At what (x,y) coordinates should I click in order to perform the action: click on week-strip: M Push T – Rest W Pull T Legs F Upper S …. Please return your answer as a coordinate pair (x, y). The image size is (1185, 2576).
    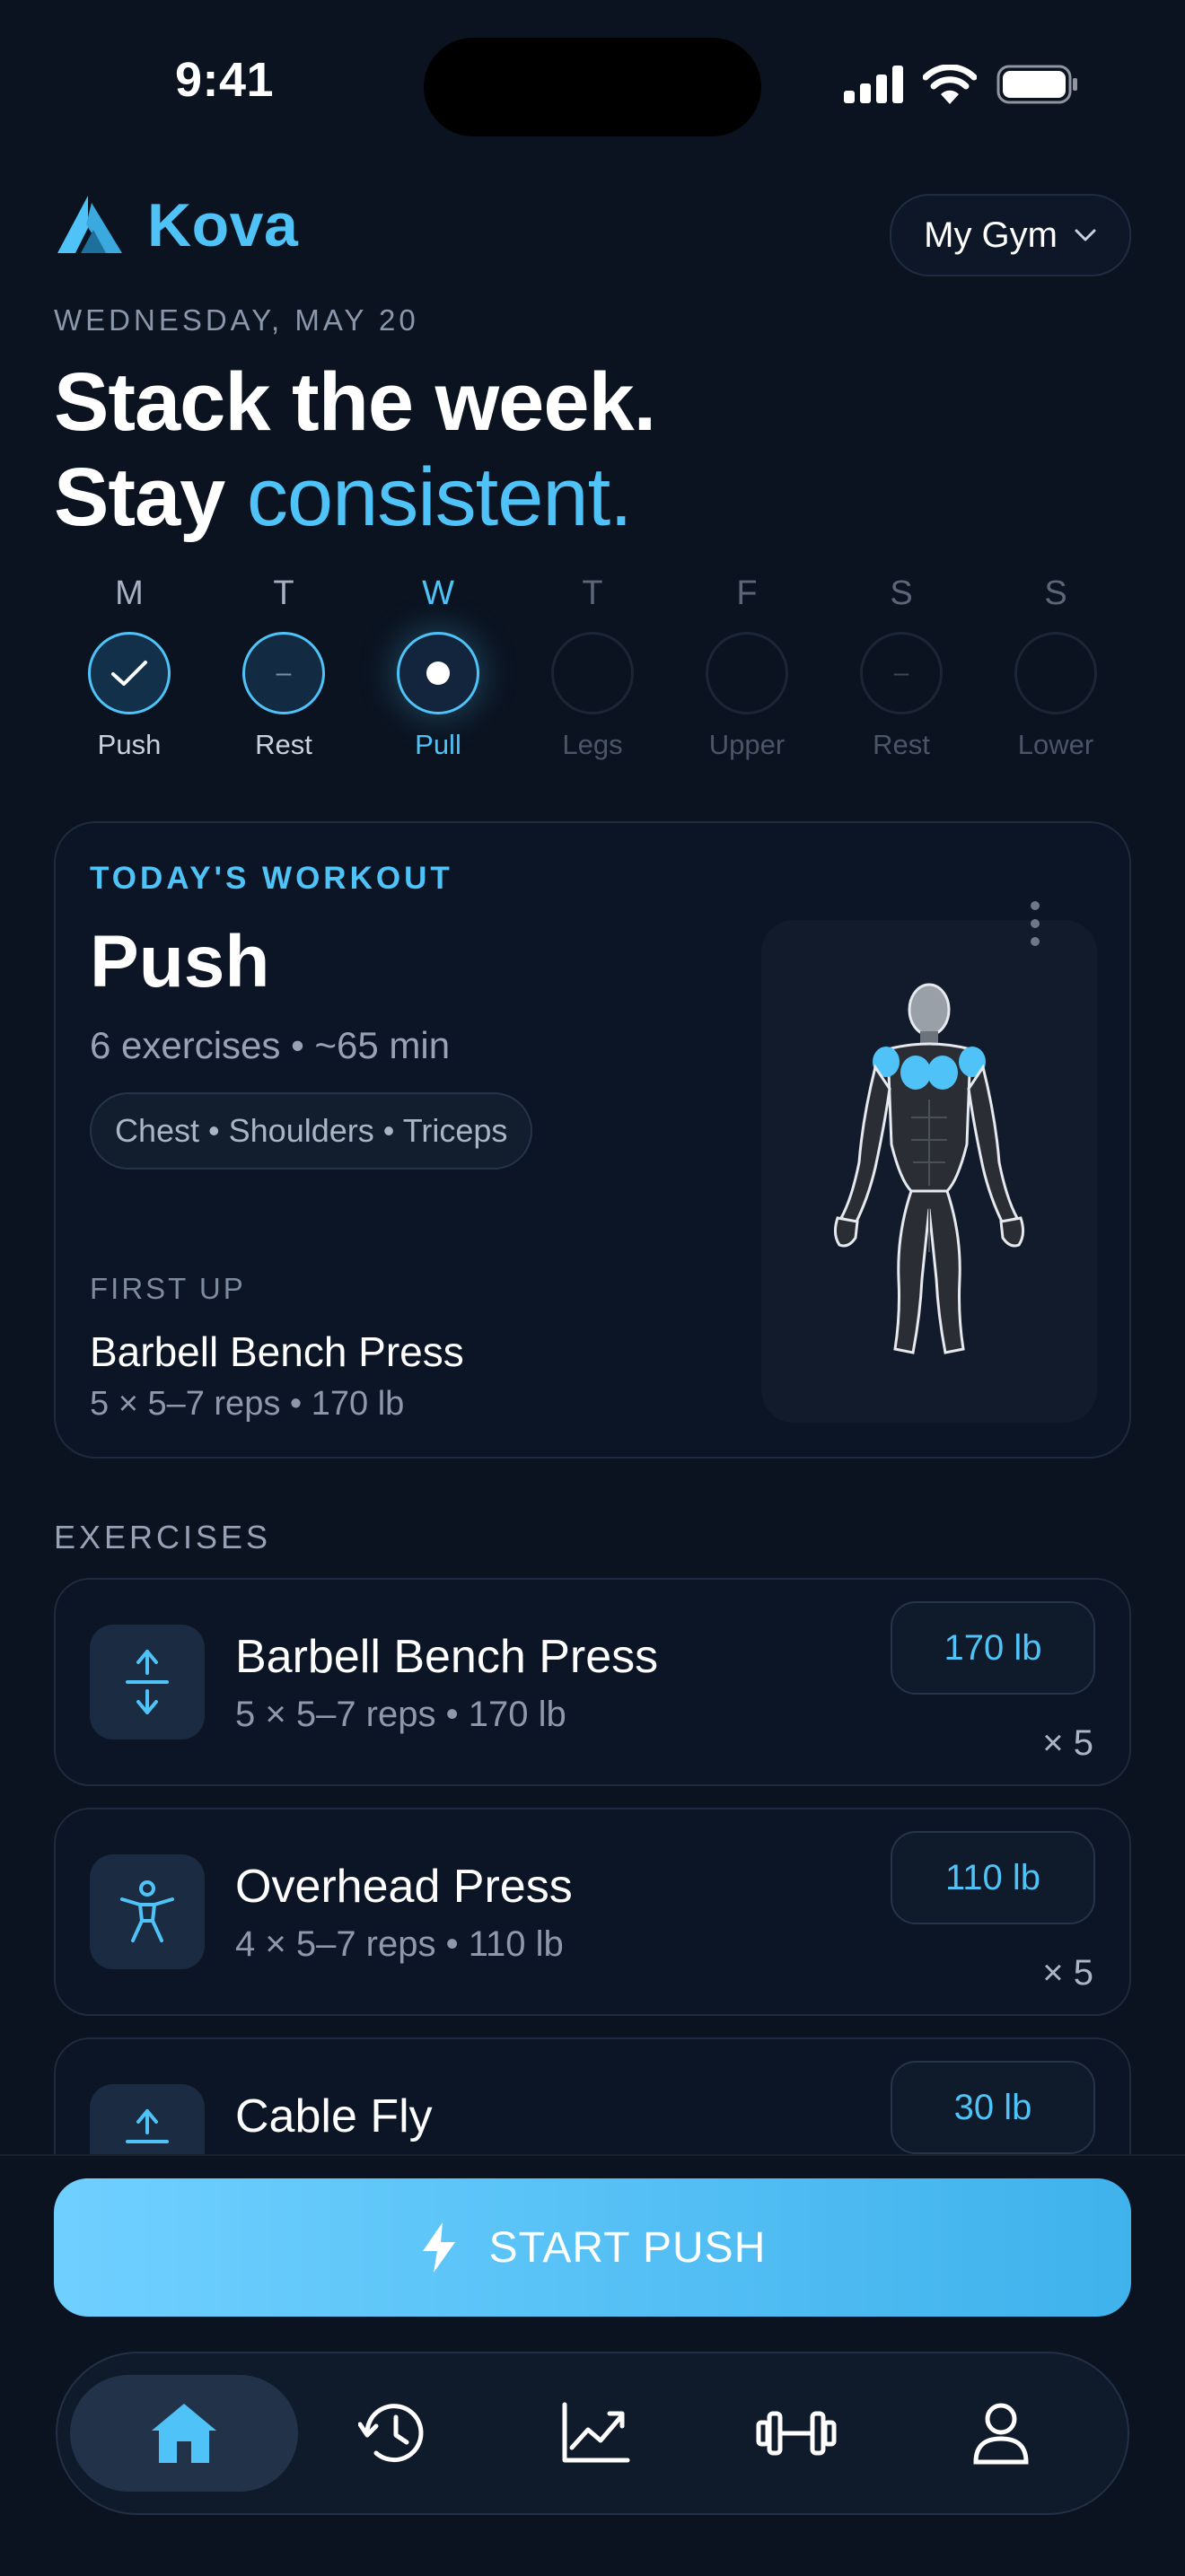
    Looking at the image, I should click on (592, 667).